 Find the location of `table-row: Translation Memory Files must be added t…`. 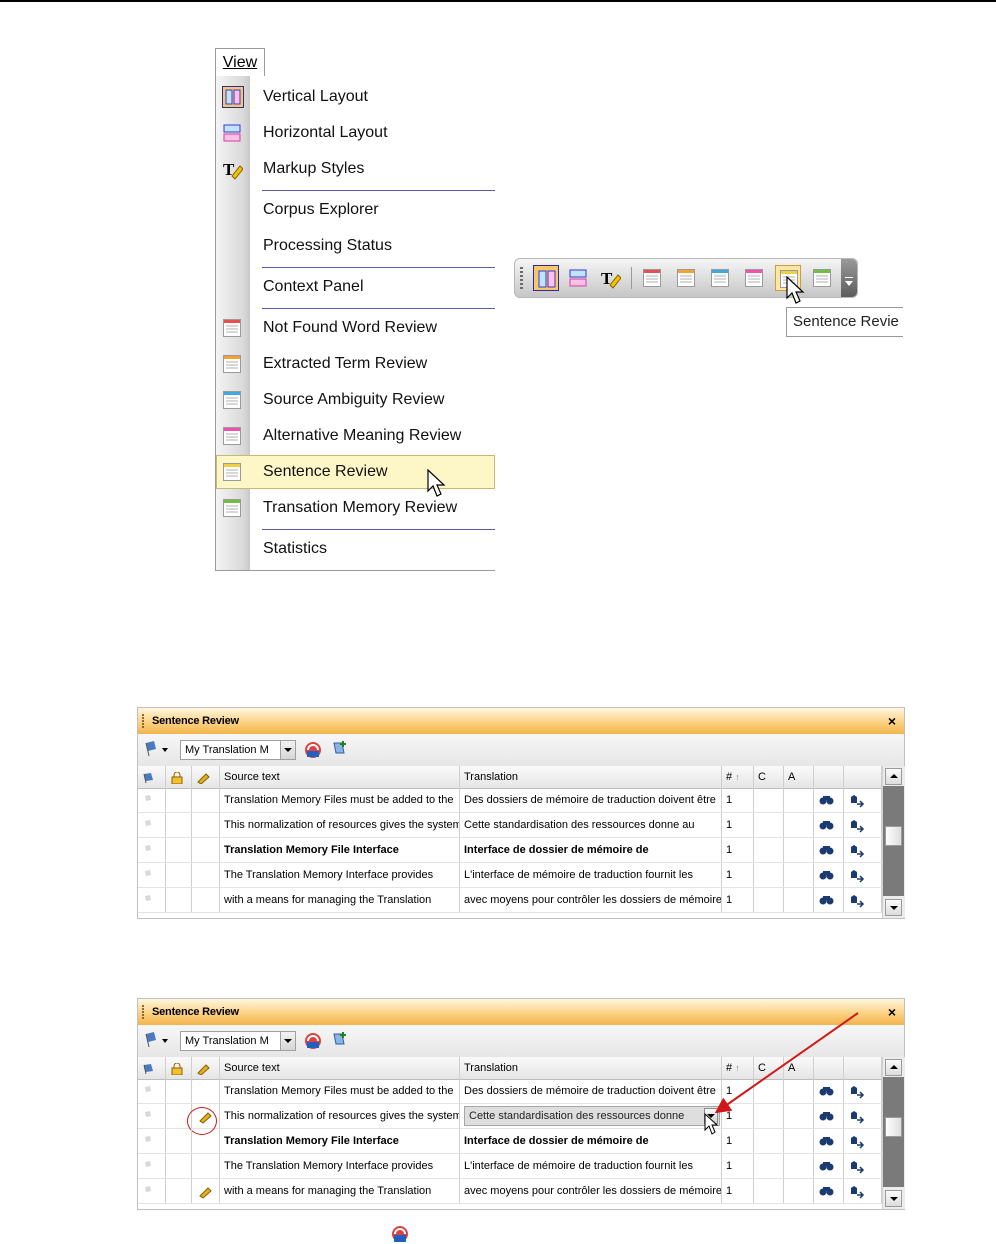

table-row: Translation Memory Files must be added t… is located at coordinates (510, 800).